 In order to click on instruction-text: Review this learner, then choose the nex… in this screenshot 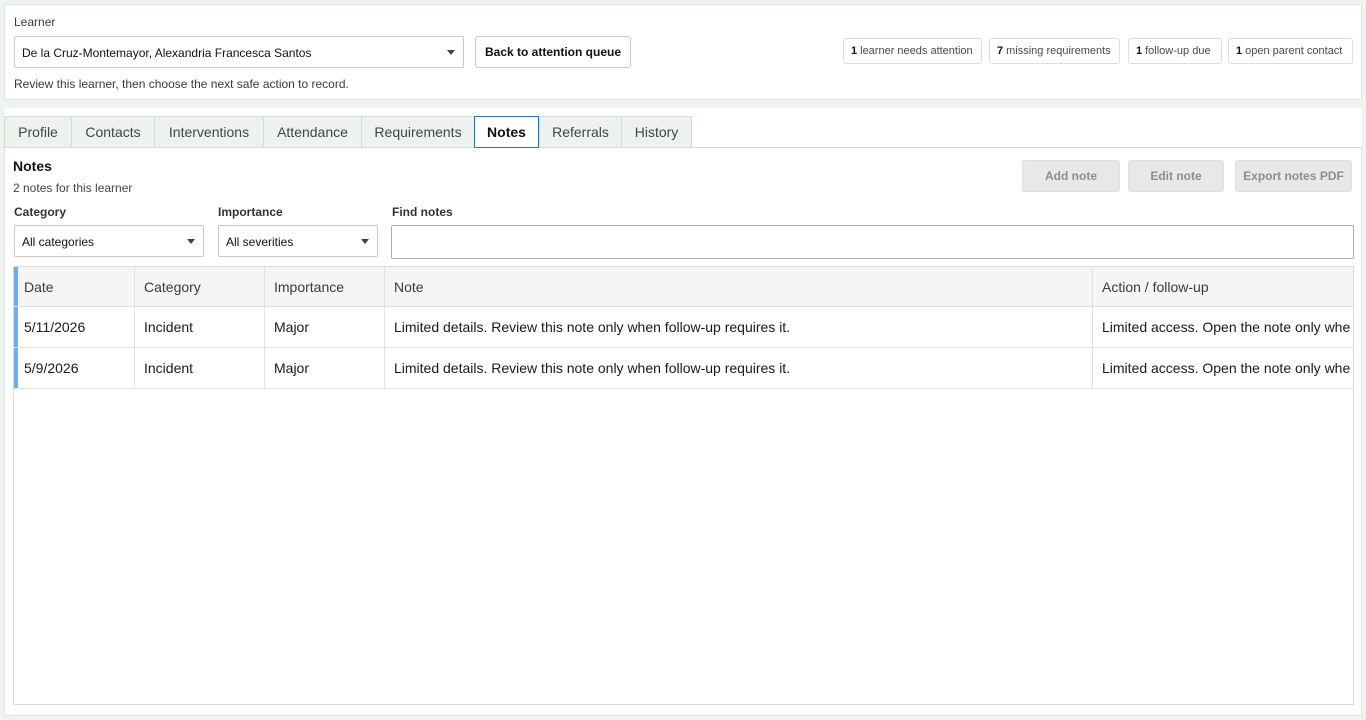, I will do `click(181, 84)`.